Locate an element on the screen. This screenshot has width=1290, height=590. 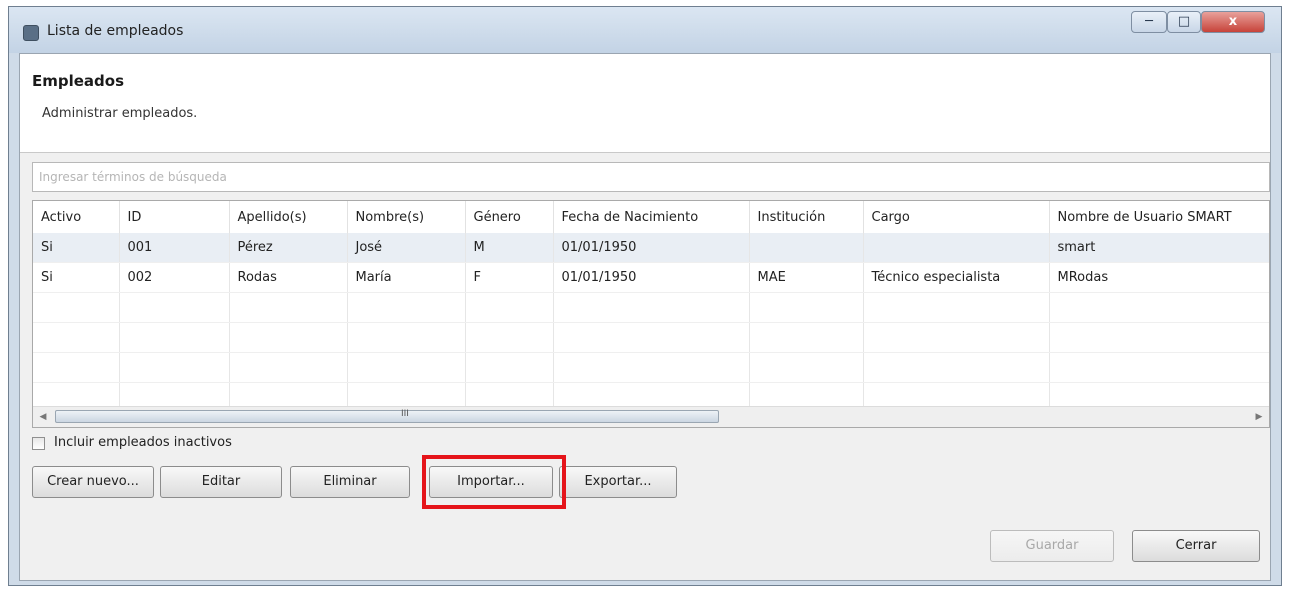
column-header-nombres: Nombre(s) is located at coordinates (406, 217).